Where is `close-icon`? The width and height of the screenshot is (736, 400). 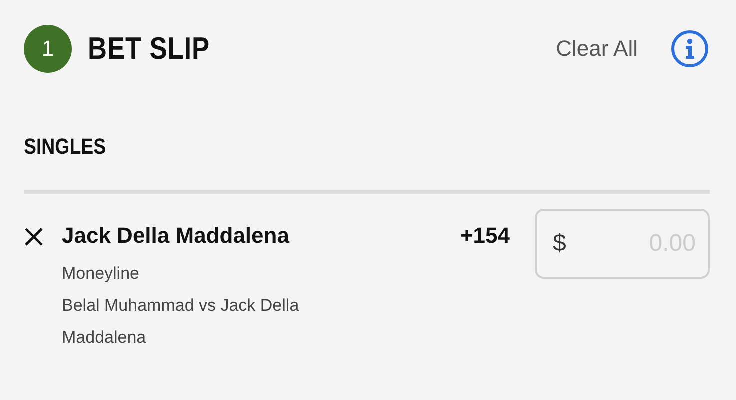 close-icon is located at coordinates (34, 237).